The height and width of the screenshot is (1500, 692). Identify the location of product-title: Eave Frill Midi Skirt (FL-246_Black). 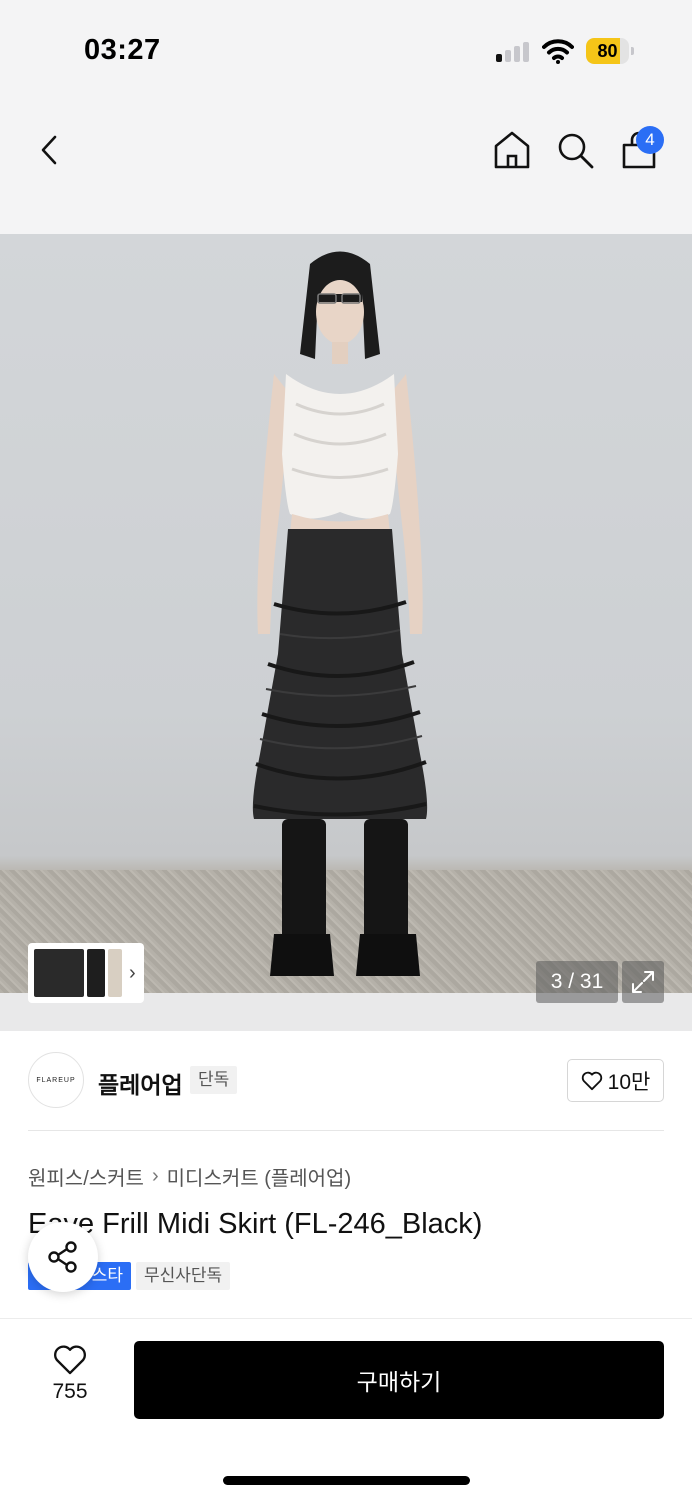
(255, 1224).